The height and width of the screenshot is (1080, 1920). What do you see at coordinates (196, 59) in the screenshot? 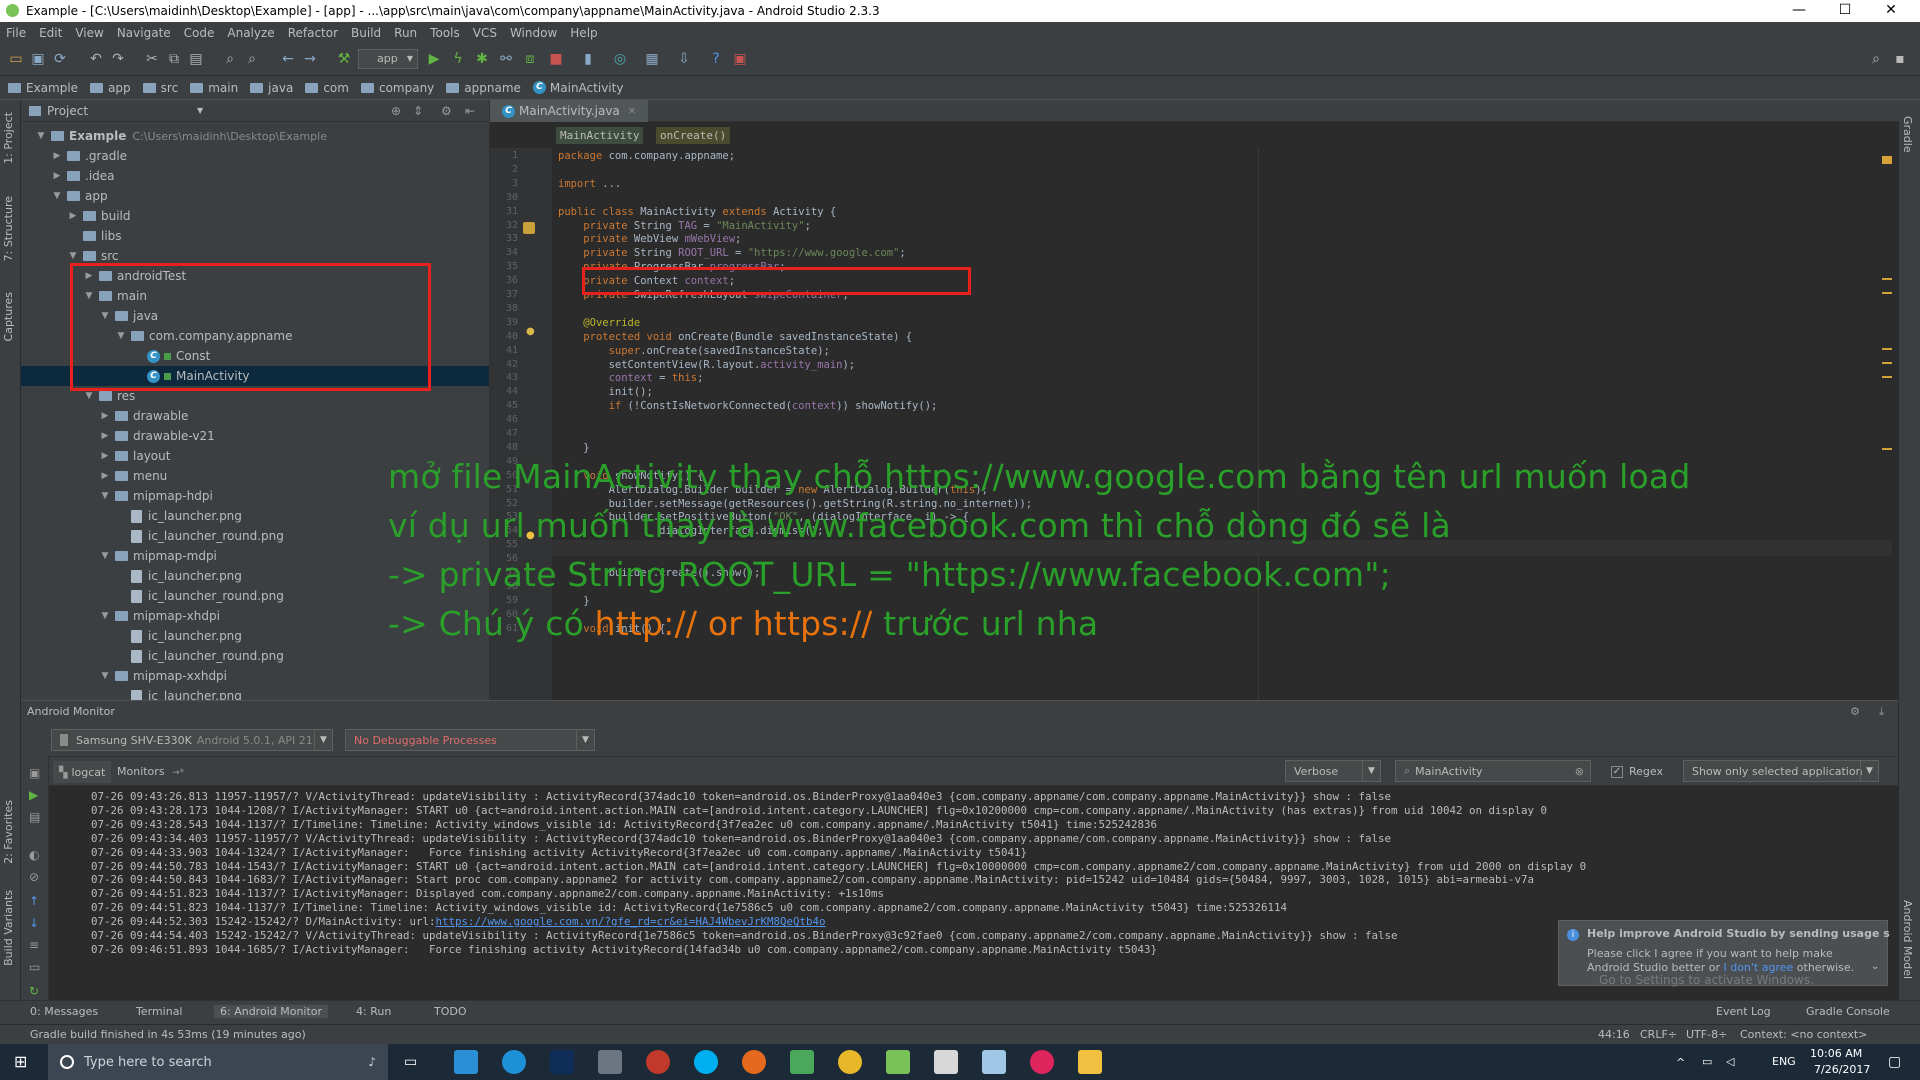
I see `paste-icon: ▤` at bounding box center [196, 59].